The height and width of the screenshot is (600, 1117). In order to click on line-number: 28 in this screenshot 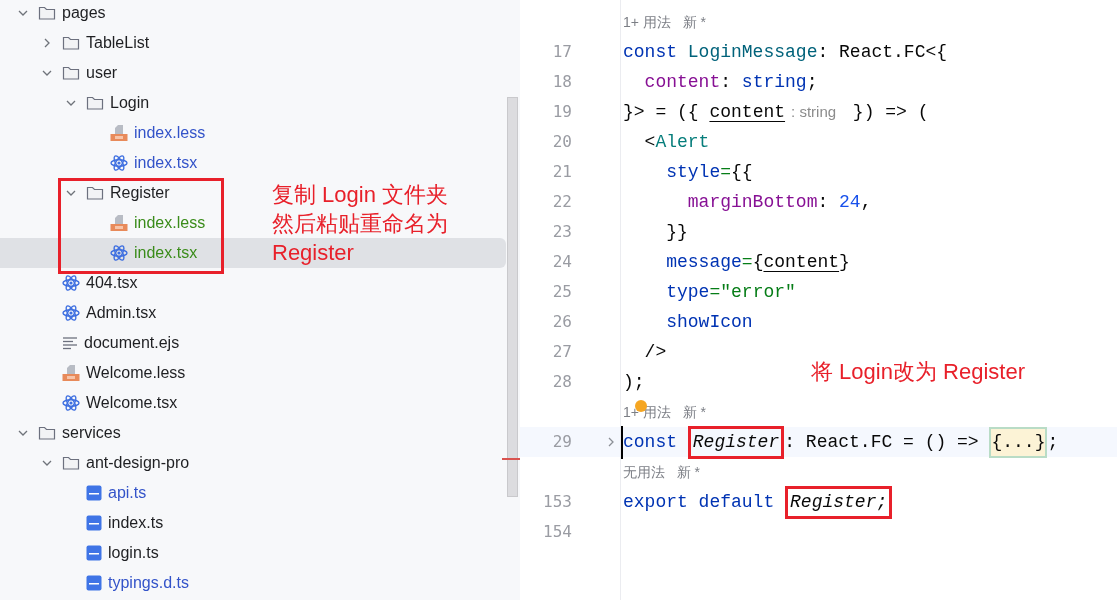, I will do `click(562, 382)`.